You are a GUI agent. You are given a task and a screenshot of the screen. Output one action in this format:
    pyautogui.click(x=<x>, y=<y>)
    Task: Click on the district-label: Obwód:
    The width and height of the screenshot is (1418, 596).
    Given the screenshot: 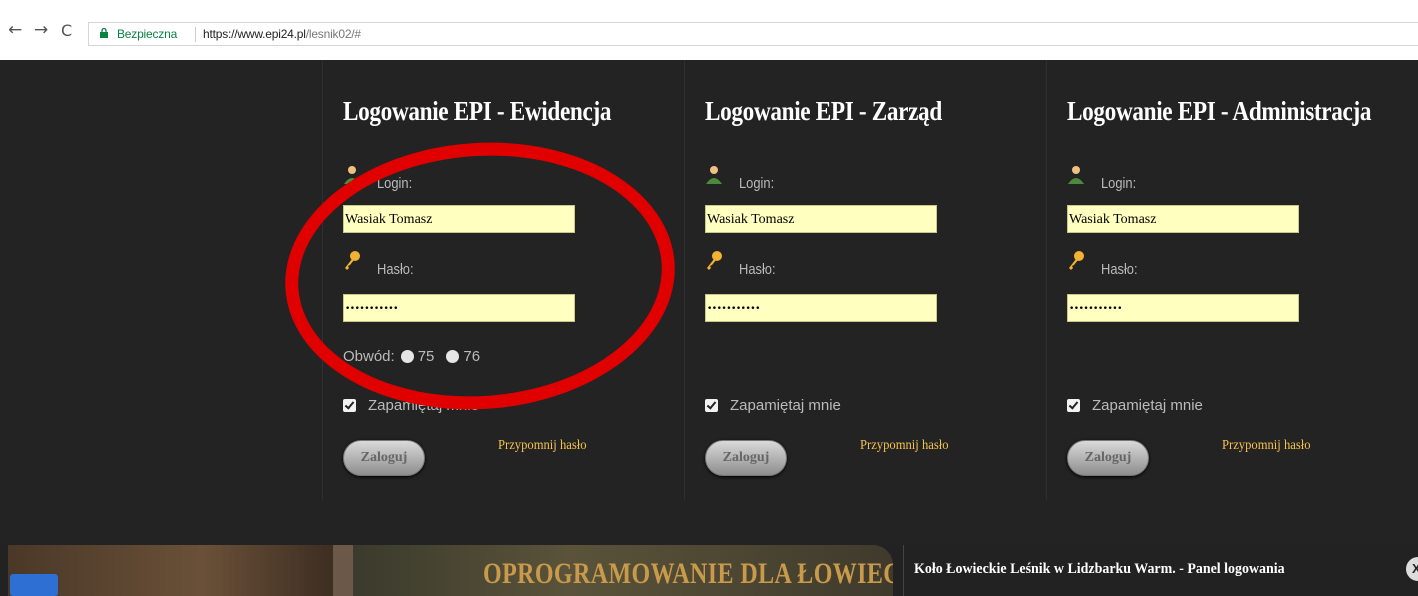 What is the action you would take?
    pyautogui.click(x=369, y=356)
    